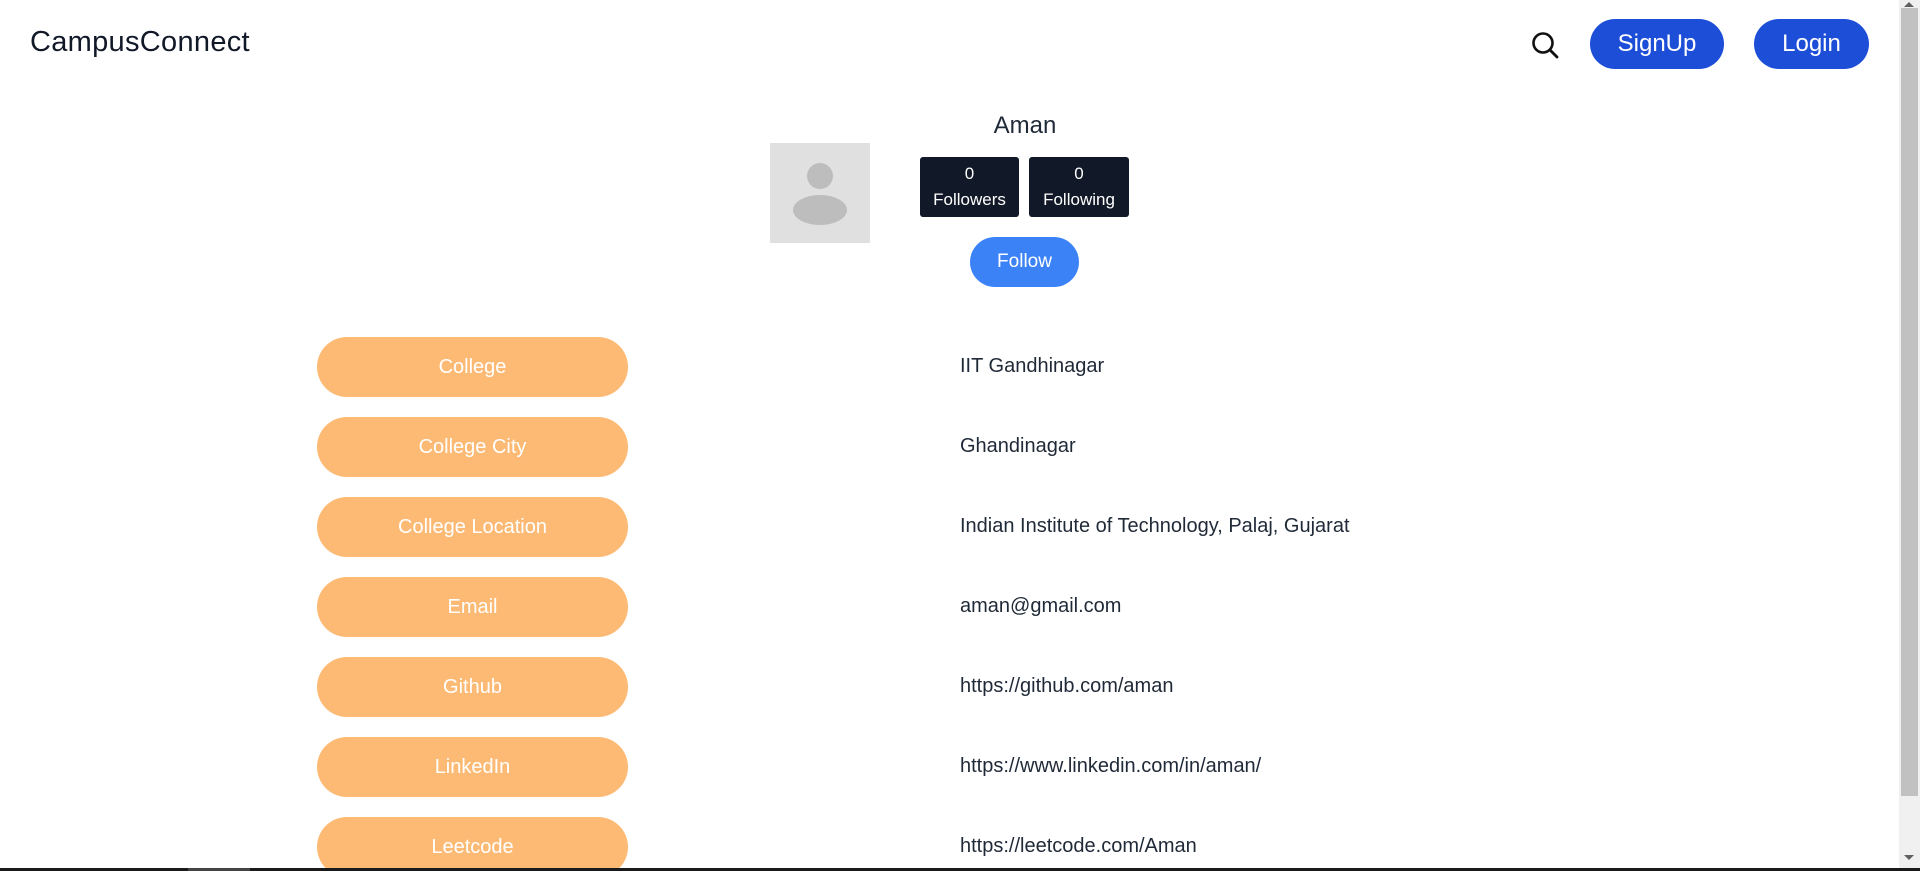  I want to click on avatar, so click(820, 193).